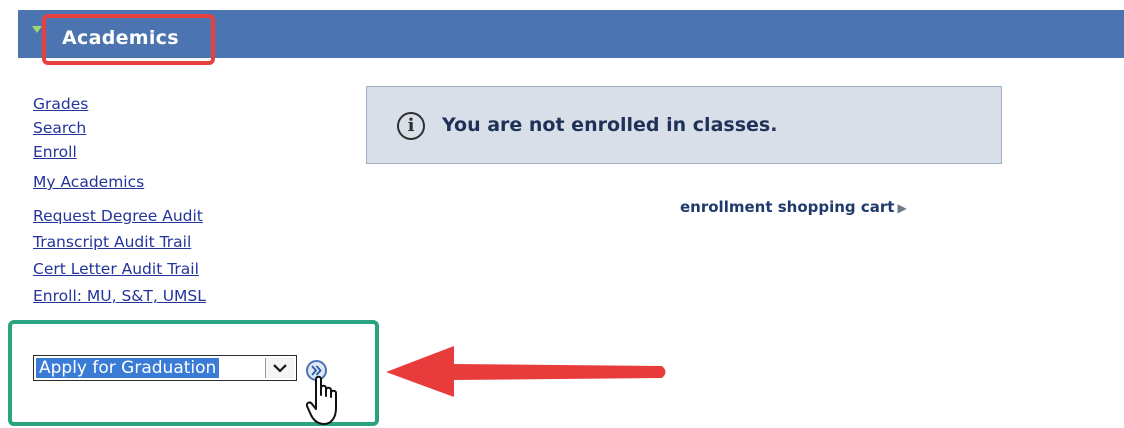 This screenshot has width=1124, height=428. I want to click on chevron-down-icon, so click(279, 368).